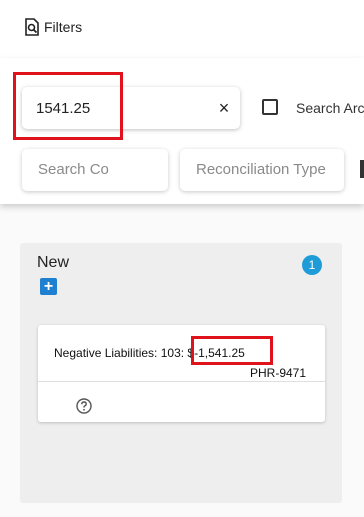  What do you see at coordinates (182, 29) in the screenshot?
I see `top-bar: Filters` at bounding box center [182, 29].